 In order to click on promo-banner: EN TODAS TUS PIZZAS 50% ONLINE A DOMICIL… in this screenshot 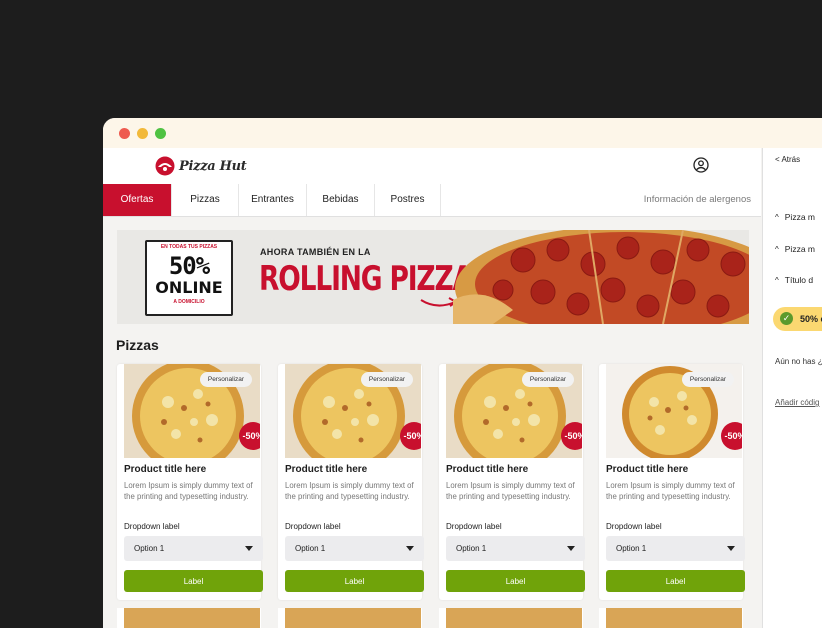, I will do `click(433, 277)`.